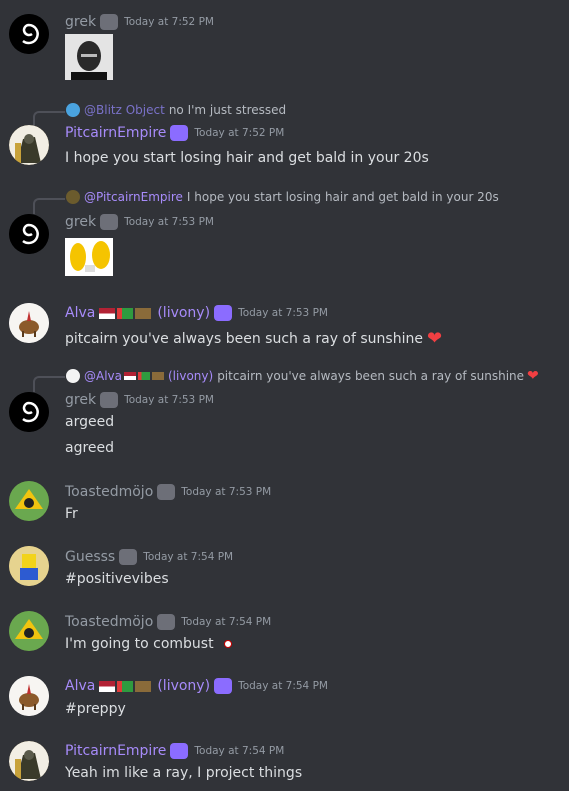  I want to click on message-text: argeed, so click(90, 422).